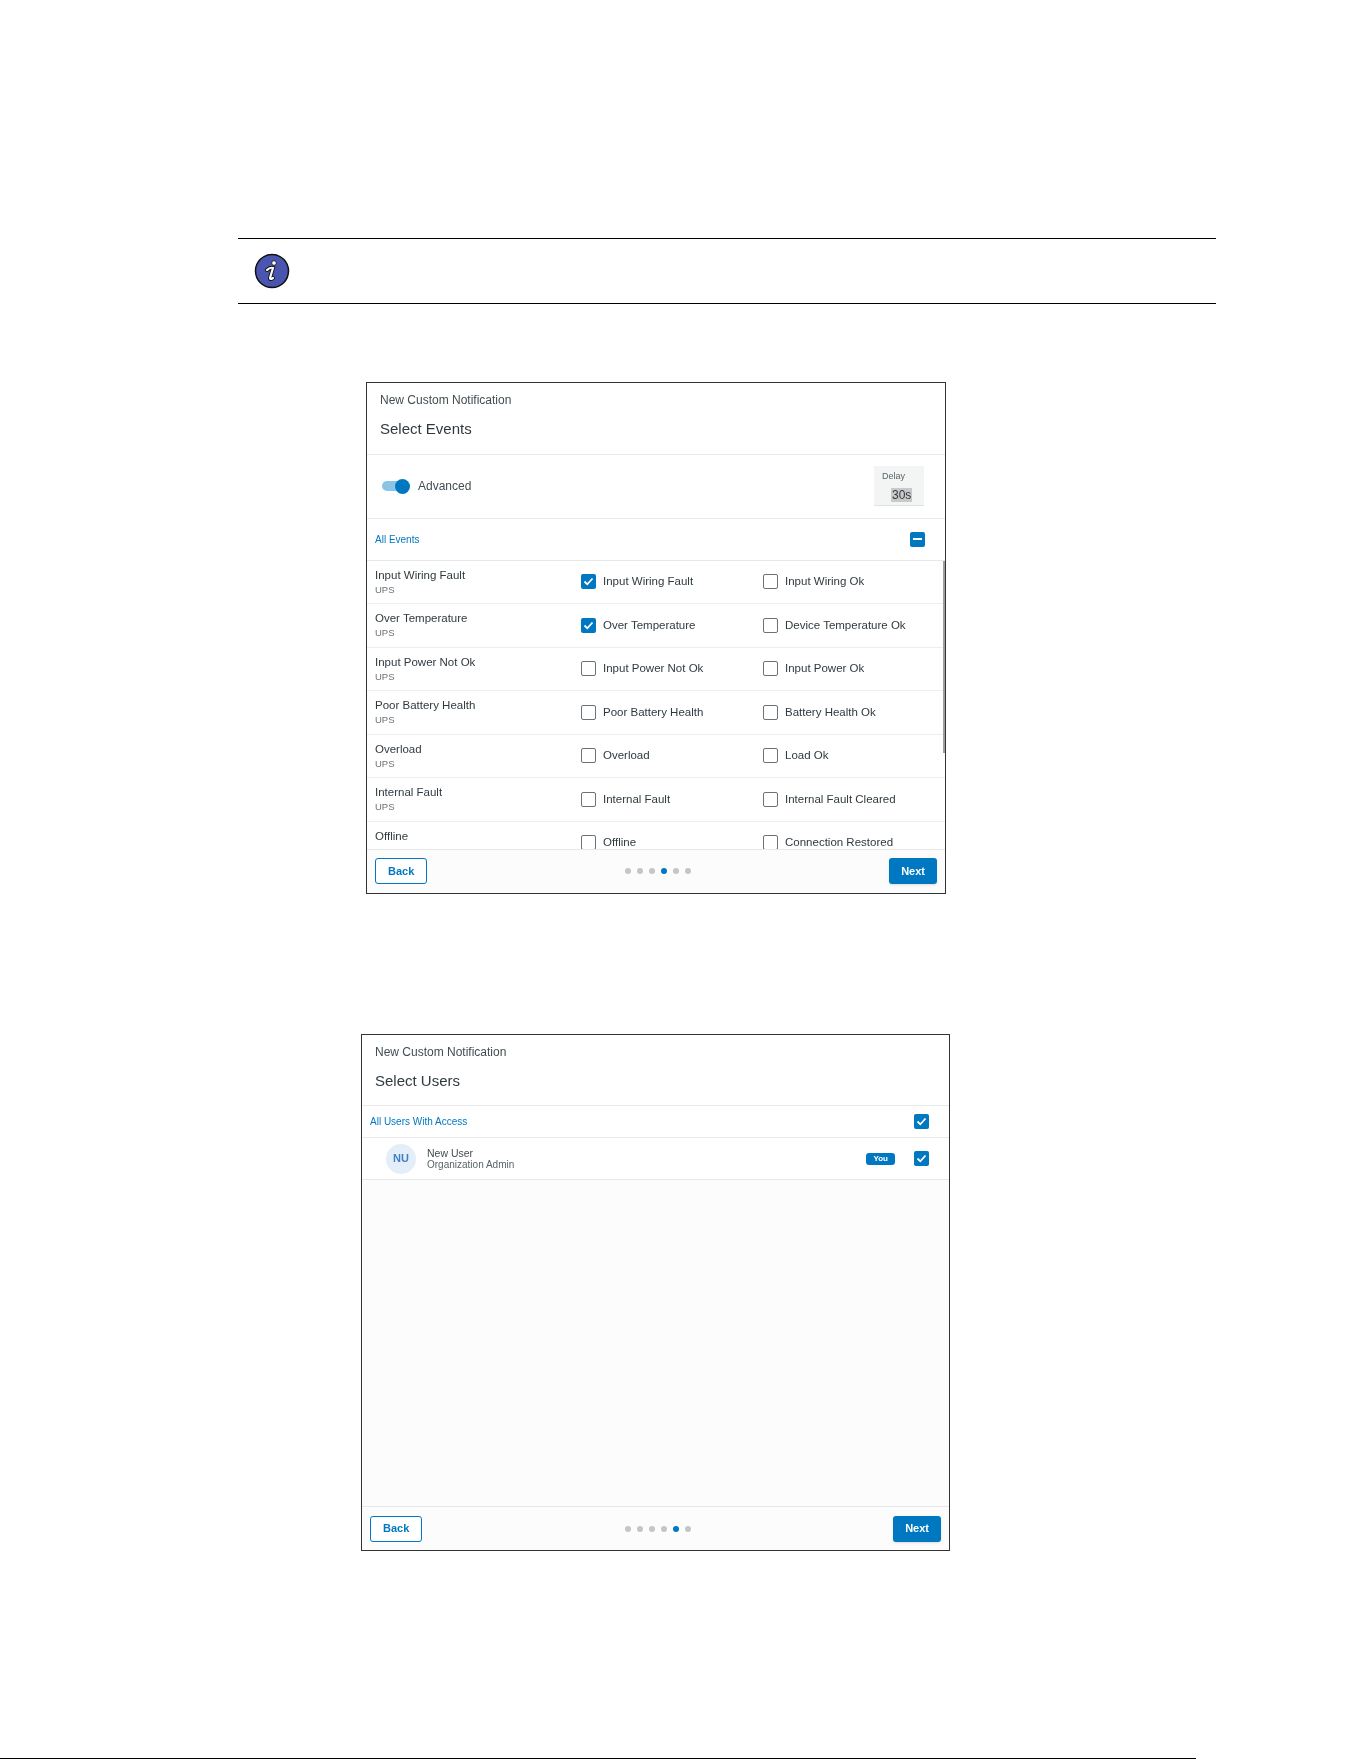 The width and height of the screenshot is (1361, 1761). I want to click on checkbox-label: Battery Health Ok, so click(830, 712).